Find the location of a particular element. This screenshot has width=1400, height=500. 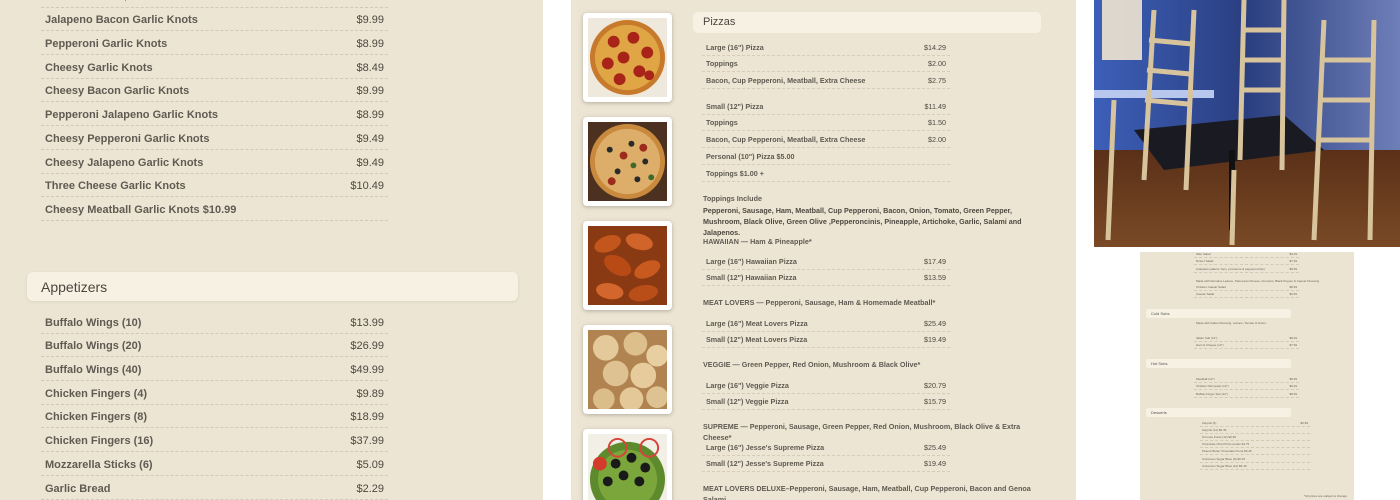

item-price: $13.59 is located at coordinates (935, 278).